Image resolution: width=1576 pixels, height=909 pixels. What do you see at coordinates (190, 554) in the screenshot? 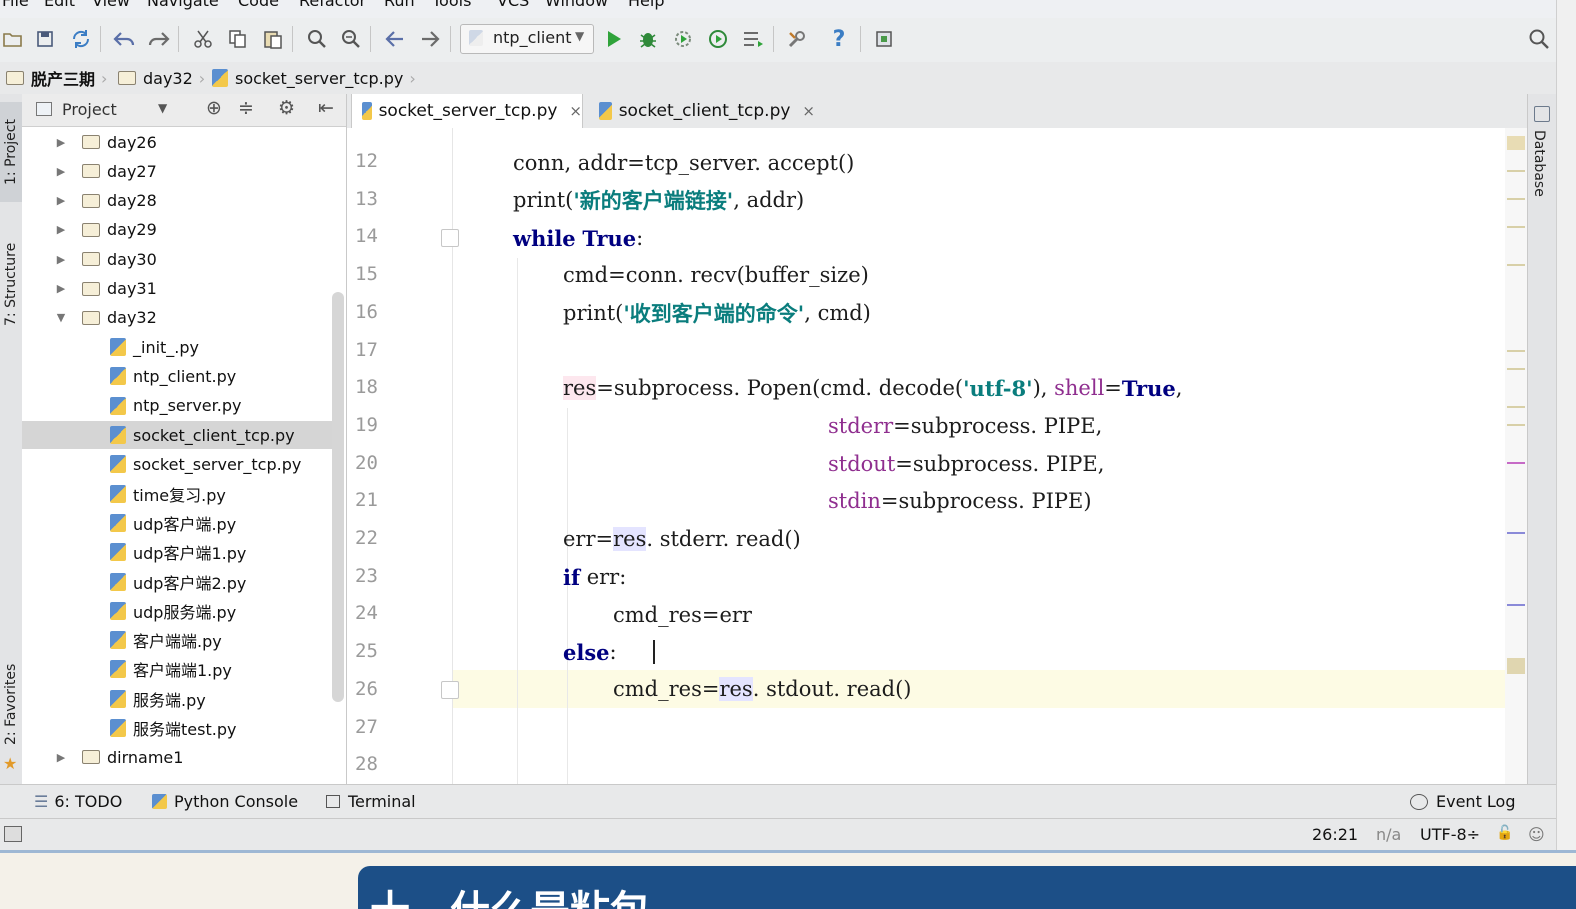
I see `tree-item-label: udp客户端1.py` at bounding box center [190, 554].